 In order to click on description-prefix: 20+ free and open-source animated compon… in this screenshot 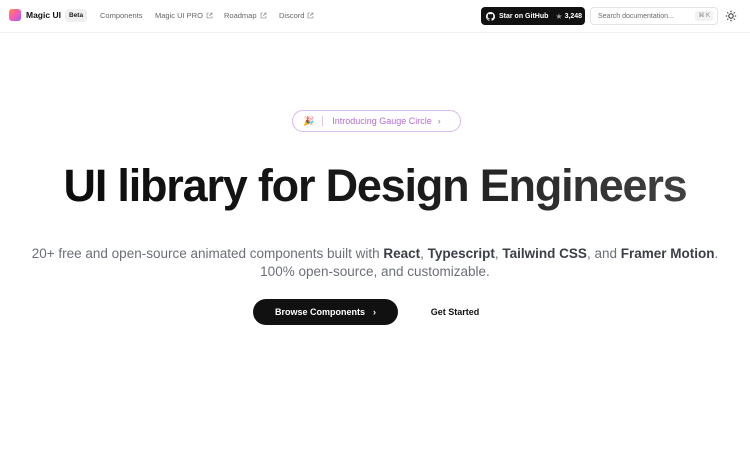, I will do `click(207, 253)`.